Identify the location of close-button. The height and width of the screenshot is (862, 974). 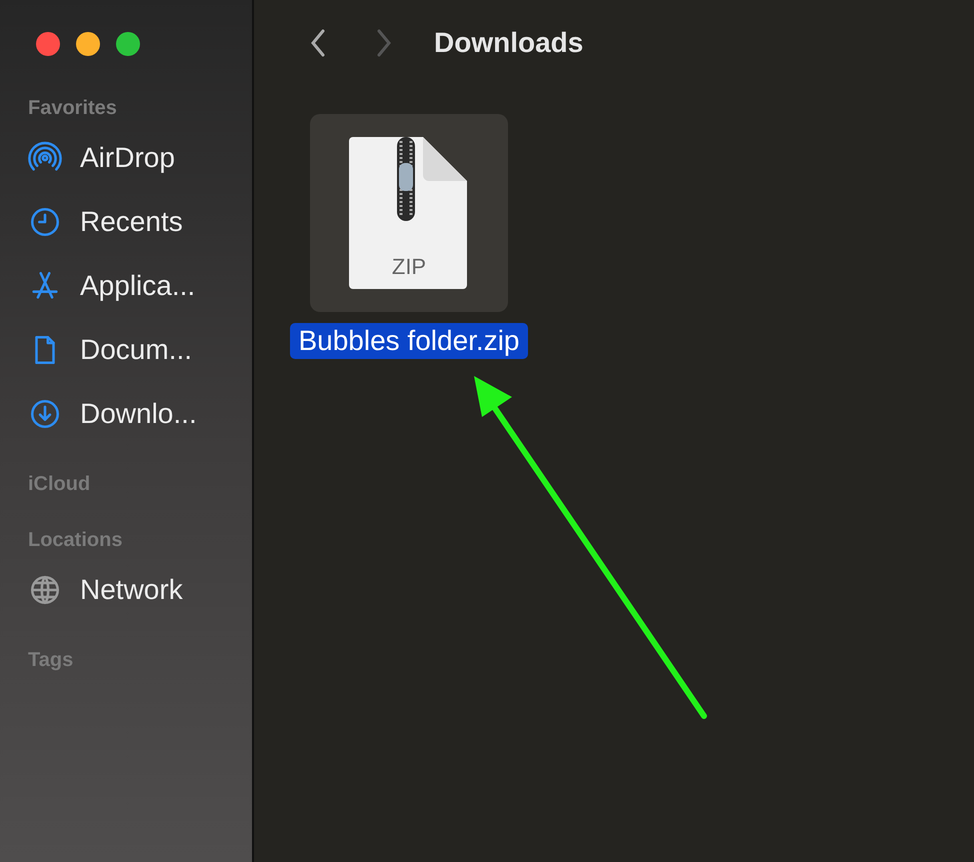
(48, 44).